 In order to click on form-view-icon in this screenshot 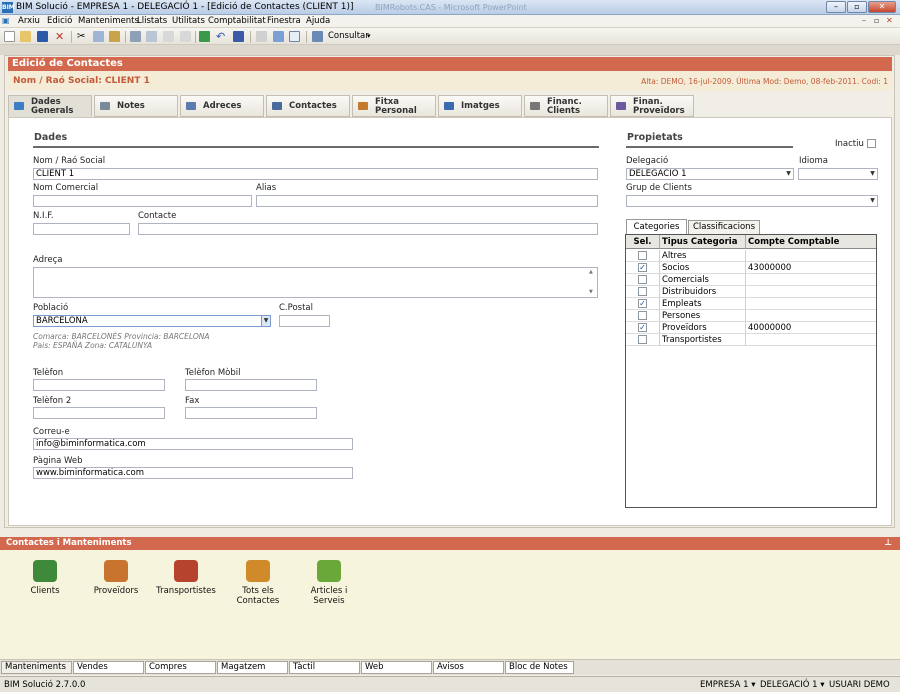, I will do `click(278, 36)`.